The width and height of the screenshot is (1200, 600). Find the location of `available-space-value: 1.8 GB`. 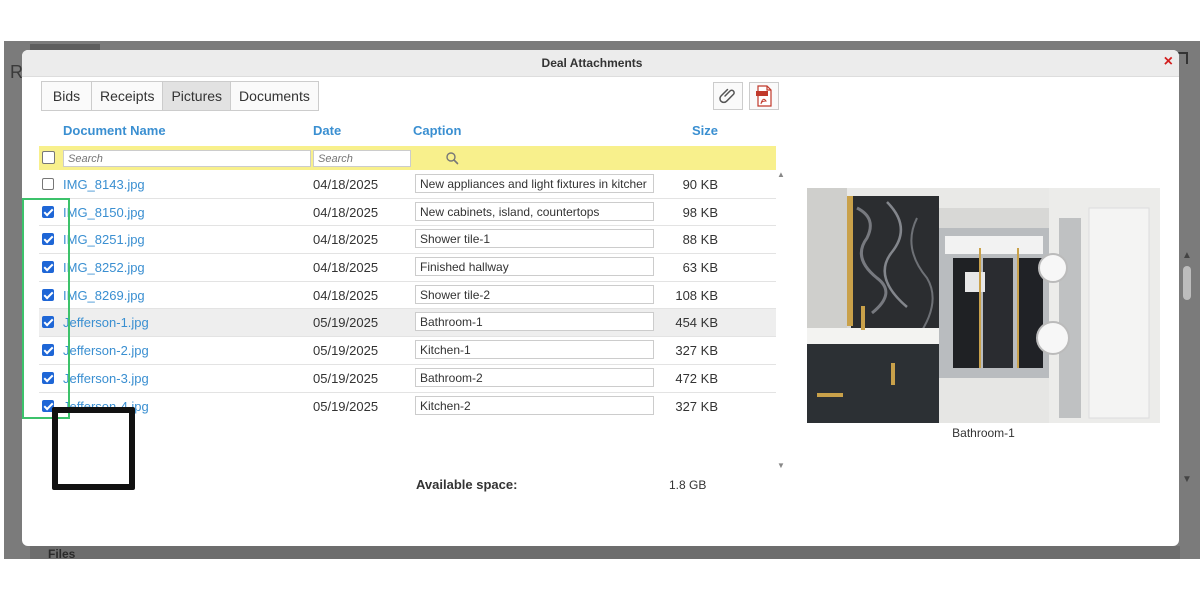

available-space-value: 1.8 GB is located at coordinates (688, 485).